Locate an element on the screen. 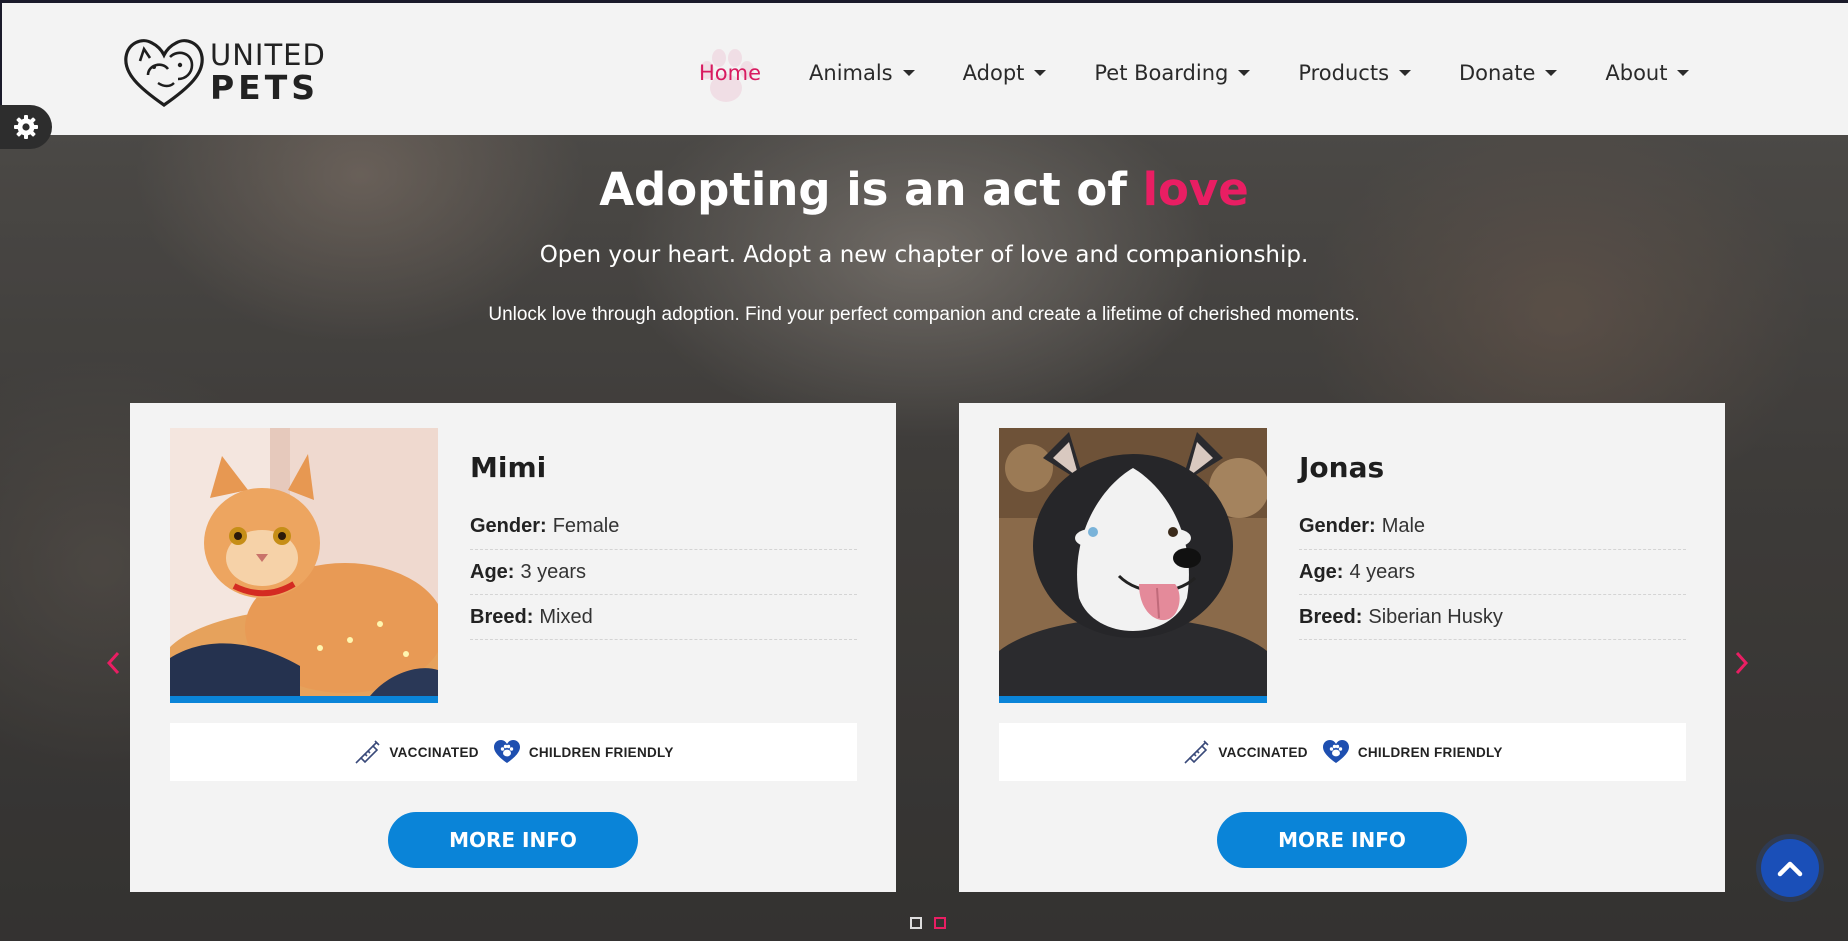  nav-label-adopt: Adopt is located at coordinates (993, 73).